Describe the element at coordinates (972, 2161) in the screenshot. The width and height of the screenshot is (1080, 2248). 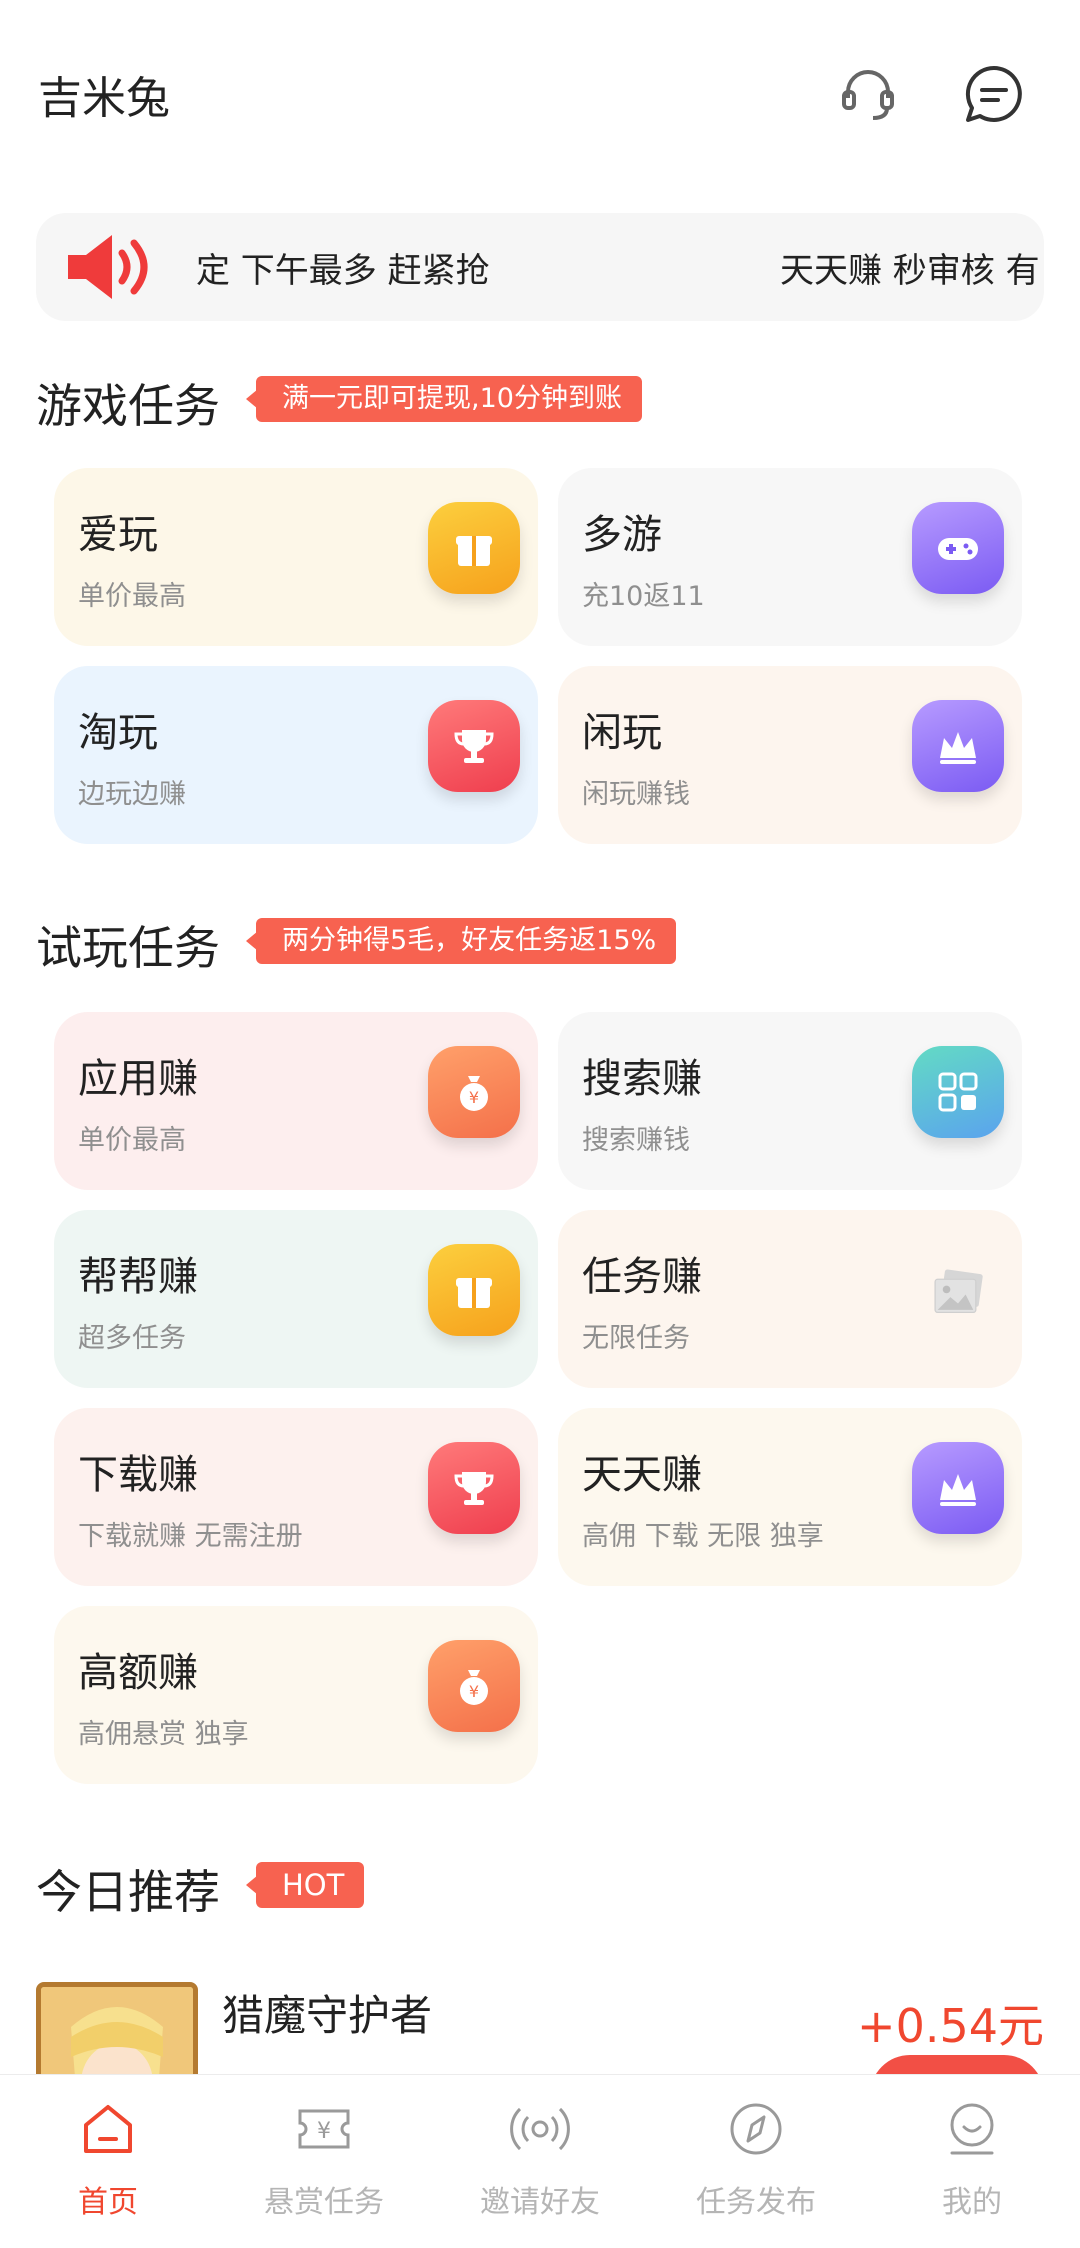
I see `tab-mine: 我的` at that location.